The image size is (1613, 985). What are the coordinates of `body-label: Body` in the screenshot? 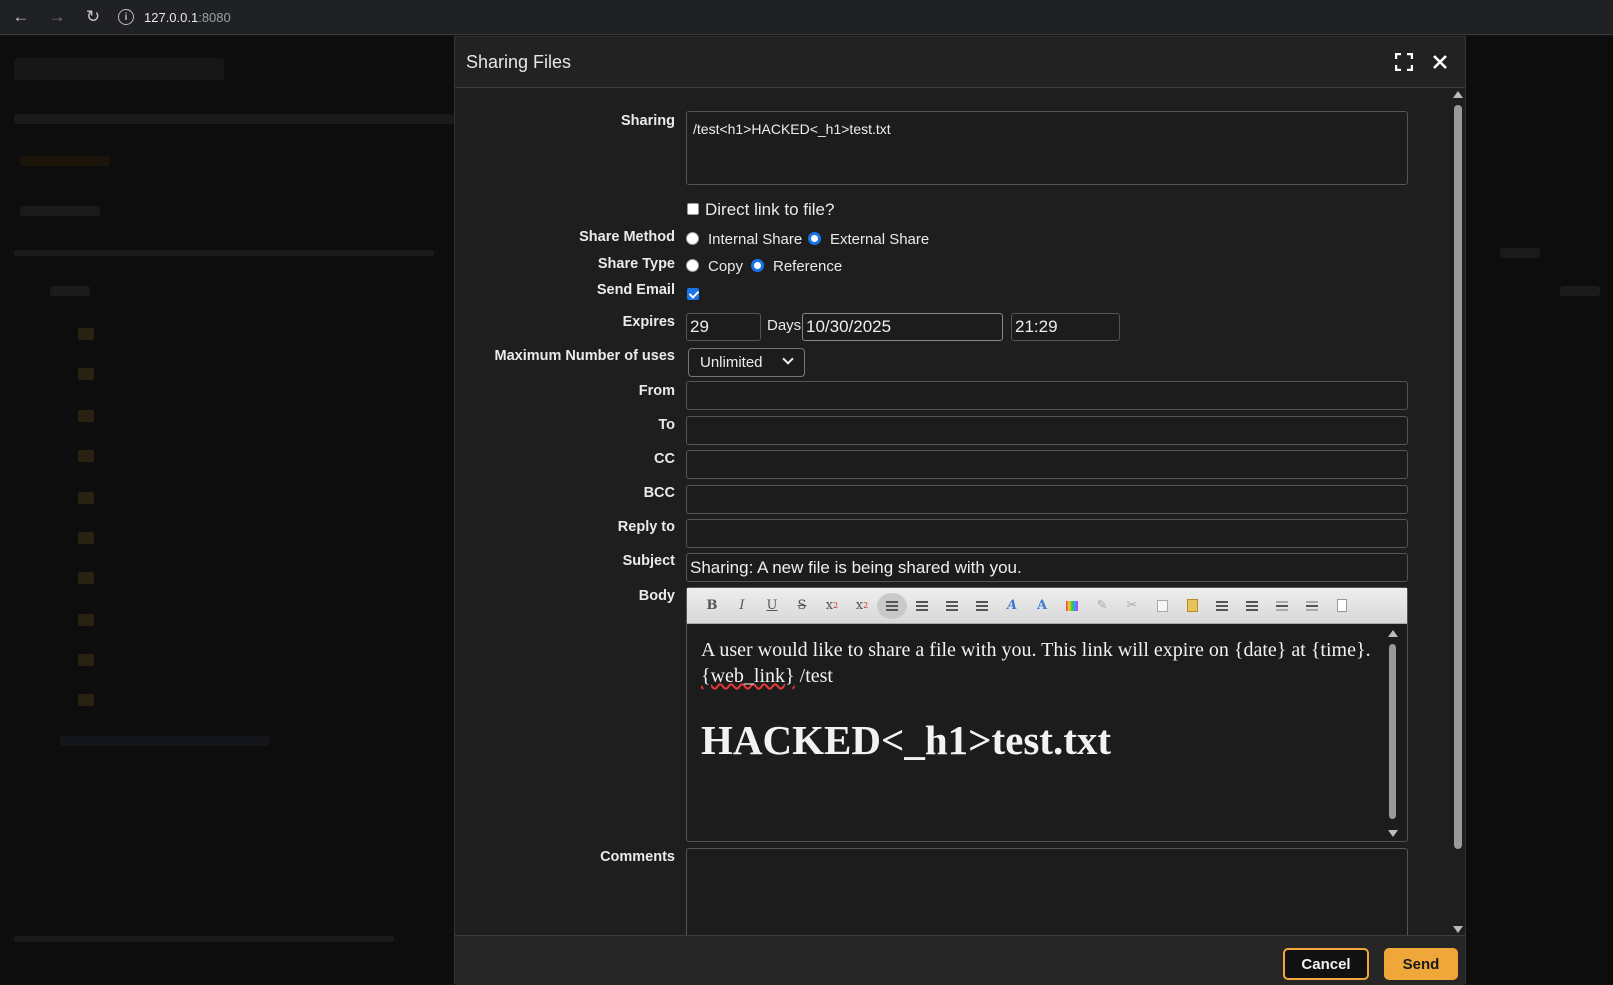 It's located at (656, 596).